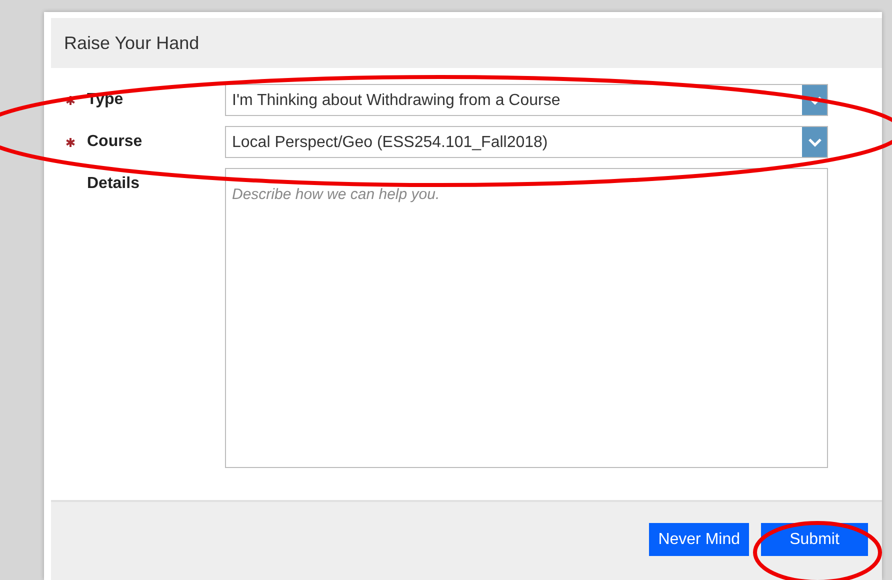 The height and width of the screenshot is (580, 892). I want to click on field-label: Details, so click(113, 184).